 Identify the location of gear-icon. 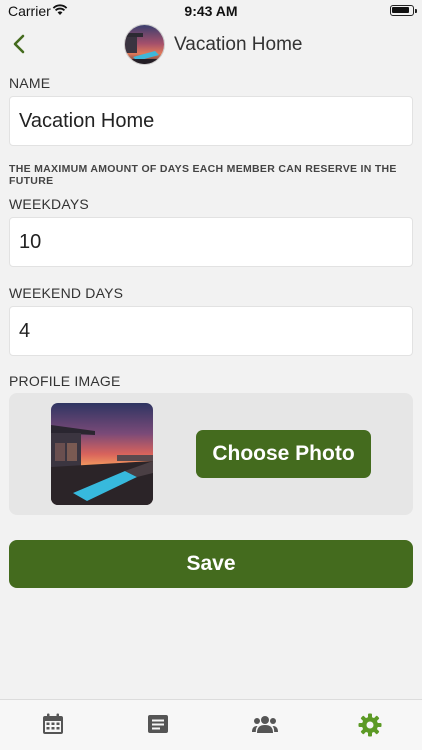
(370, 725).